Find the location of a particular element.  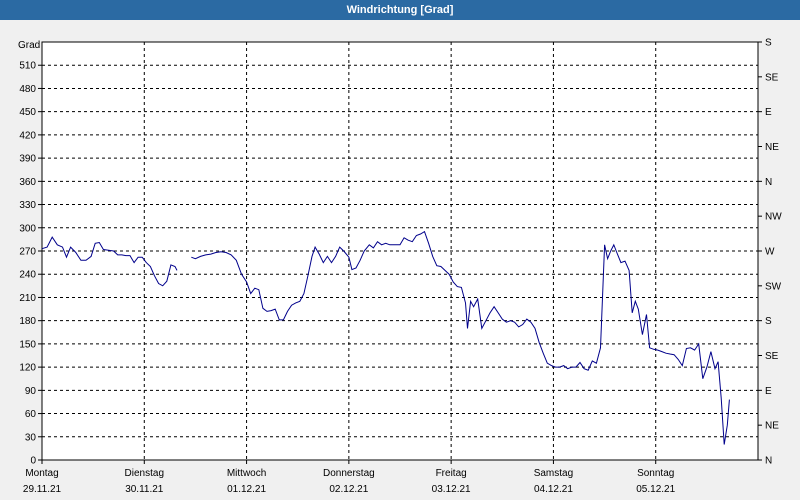

x-tick-day: Mittwoch is located at coordinates (246, 473).